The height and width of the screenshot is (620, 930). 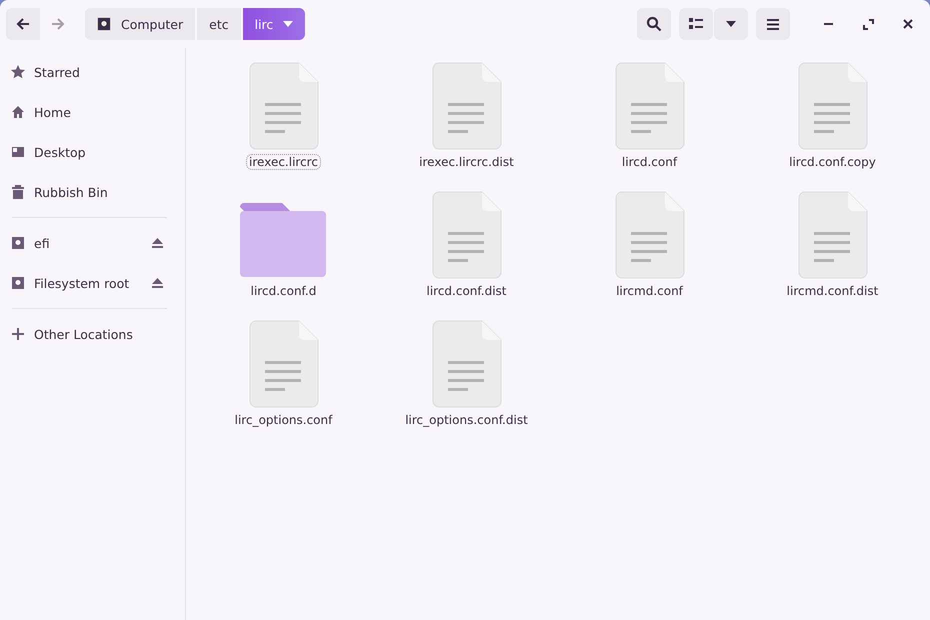 What do you see at coordinates (649, 291) in the screenshot?
I see `file-name: lircmd.conf` at bounding box center [649, 291].